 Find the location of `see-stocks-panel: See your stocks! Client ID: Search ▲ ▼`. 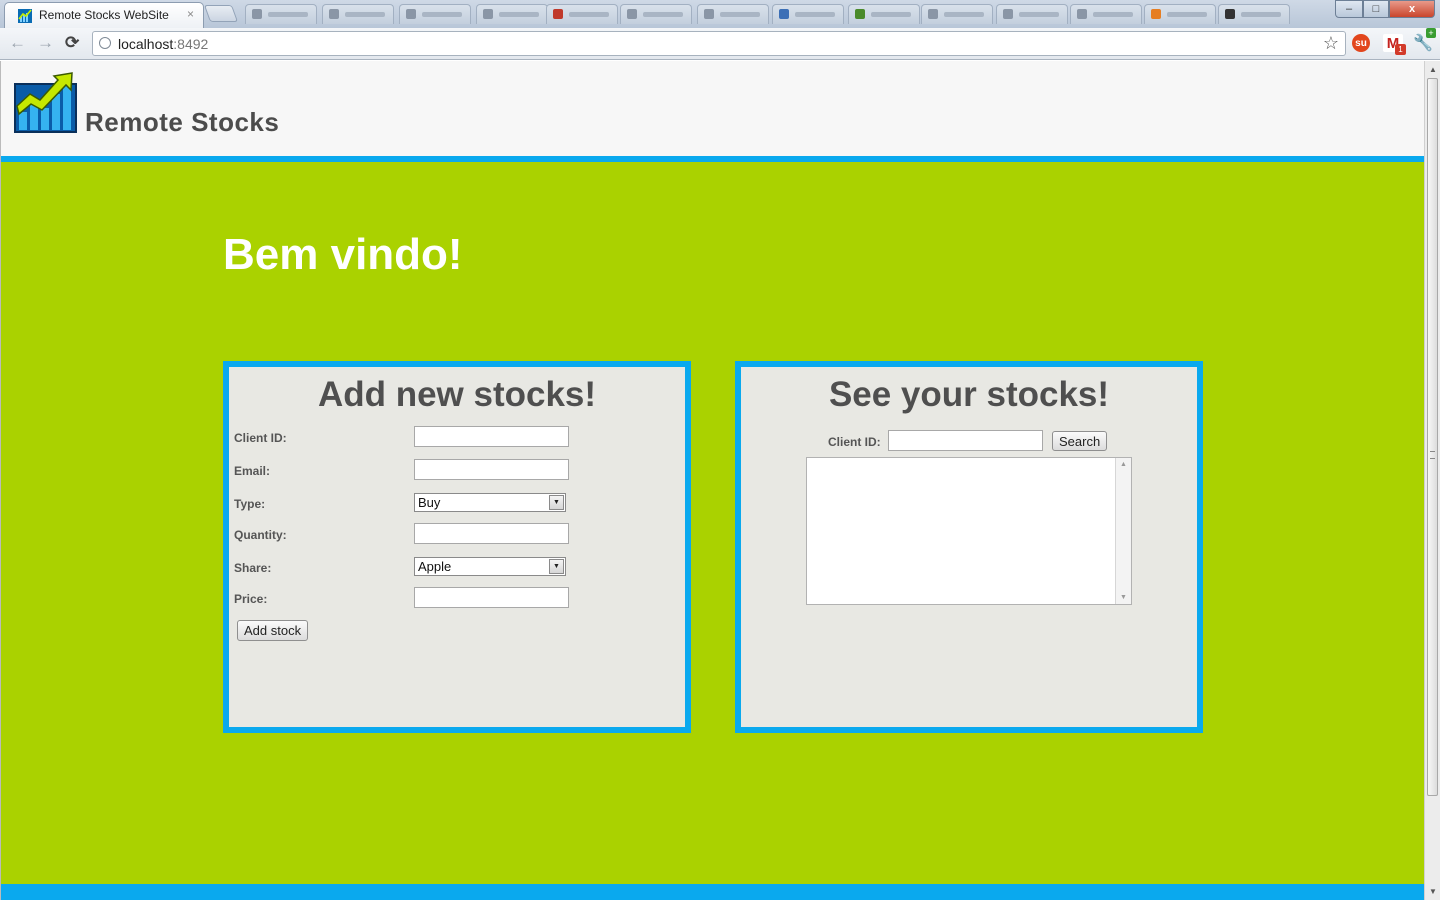

see-stocks-panel: See your stocks! Client ID: Search ▲ ▼ is located at coordinates (969, 547).